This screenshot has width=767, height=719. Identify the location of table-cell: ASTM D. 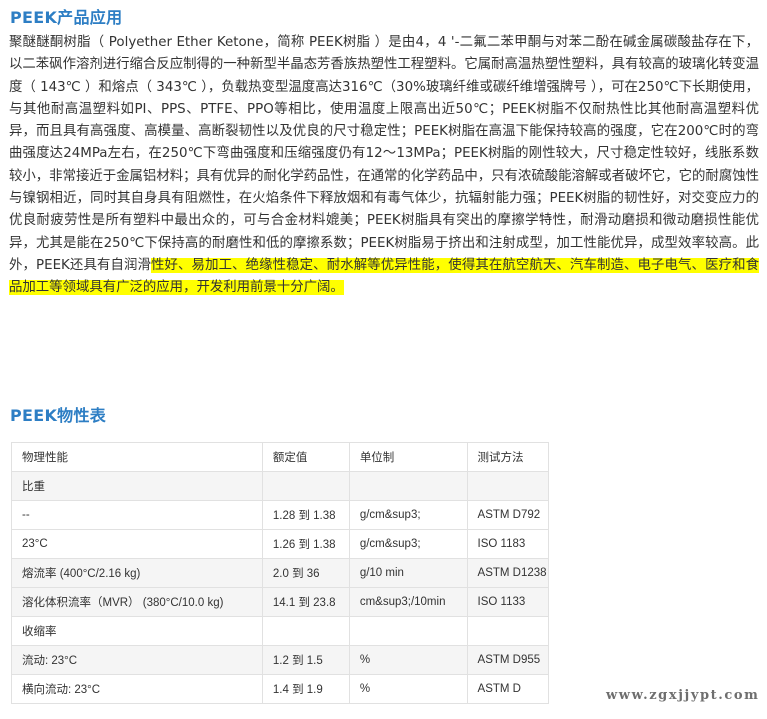
(508, 689).